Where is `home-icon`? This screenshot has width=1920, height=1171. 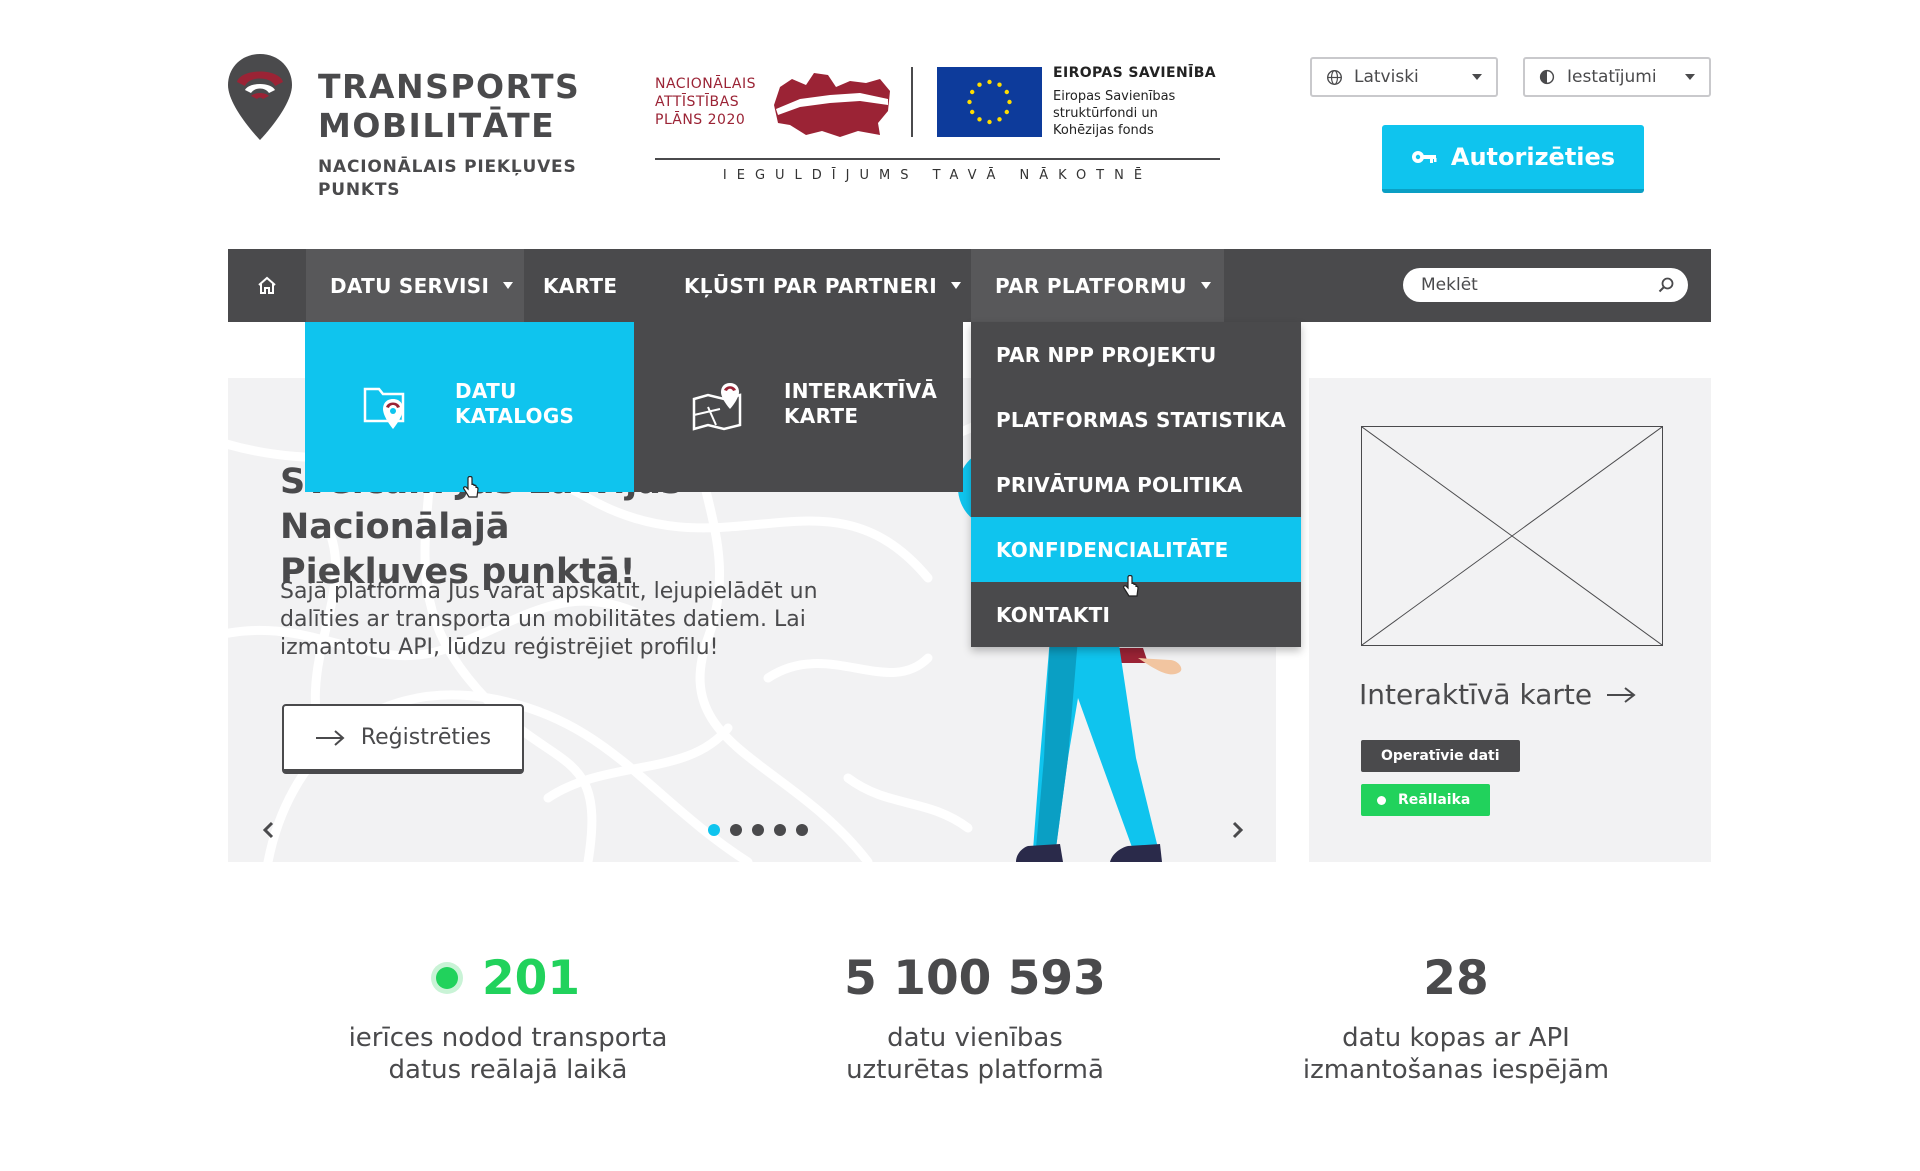 home-icon is located at coordinates (267, 285).